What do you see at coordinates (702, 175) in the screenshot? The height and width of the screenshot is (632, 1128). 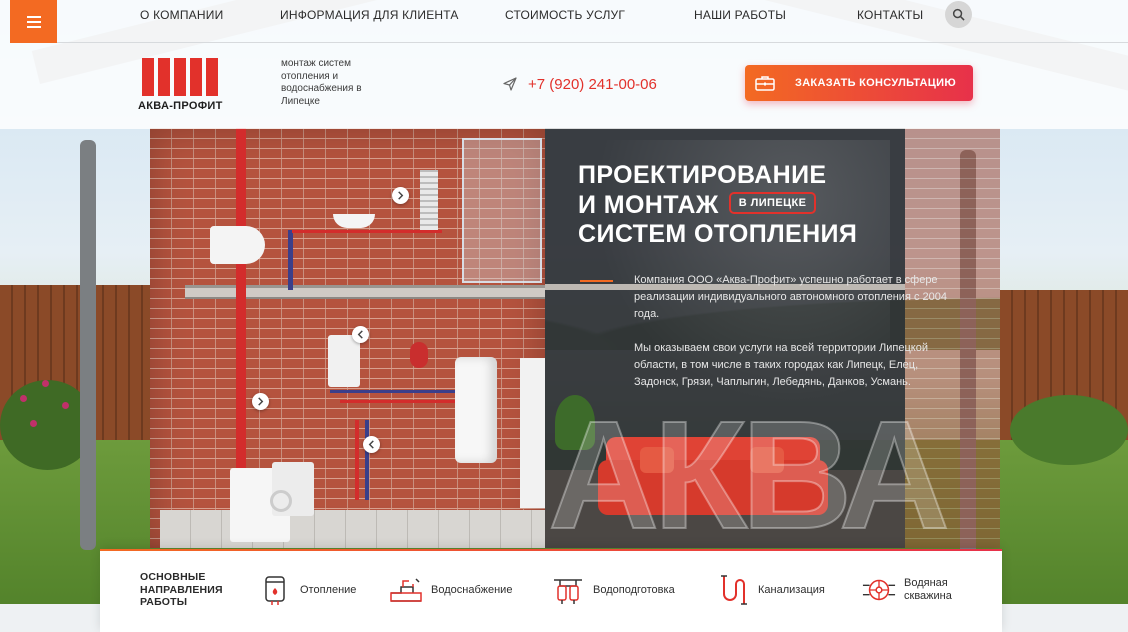 I see `hero-title-line-1: ПРОЕКТИРОВАНИЕ` at bounding box center [702, 175].